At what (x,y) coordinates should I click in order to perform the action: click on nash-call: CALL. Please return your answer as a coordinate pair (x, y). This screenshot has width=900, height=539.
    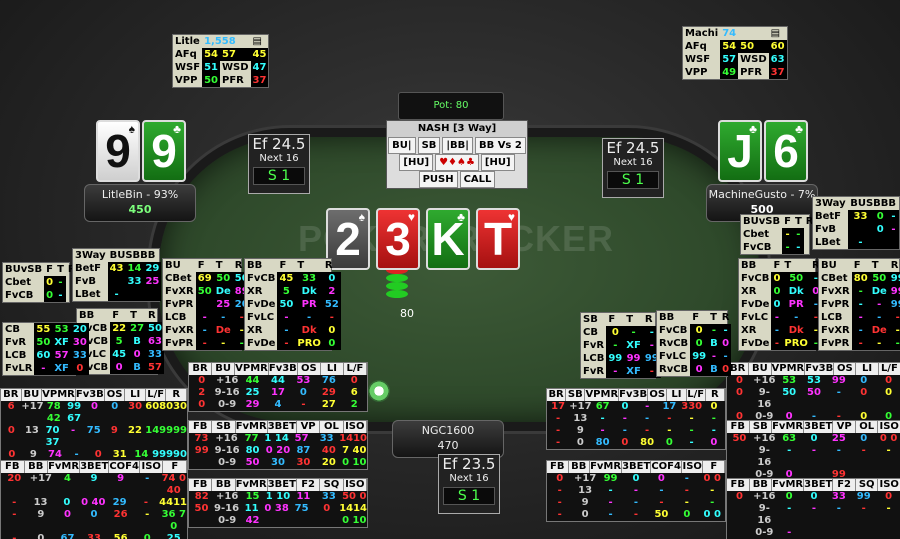
    Looking at the image, I should click on (477, 179).